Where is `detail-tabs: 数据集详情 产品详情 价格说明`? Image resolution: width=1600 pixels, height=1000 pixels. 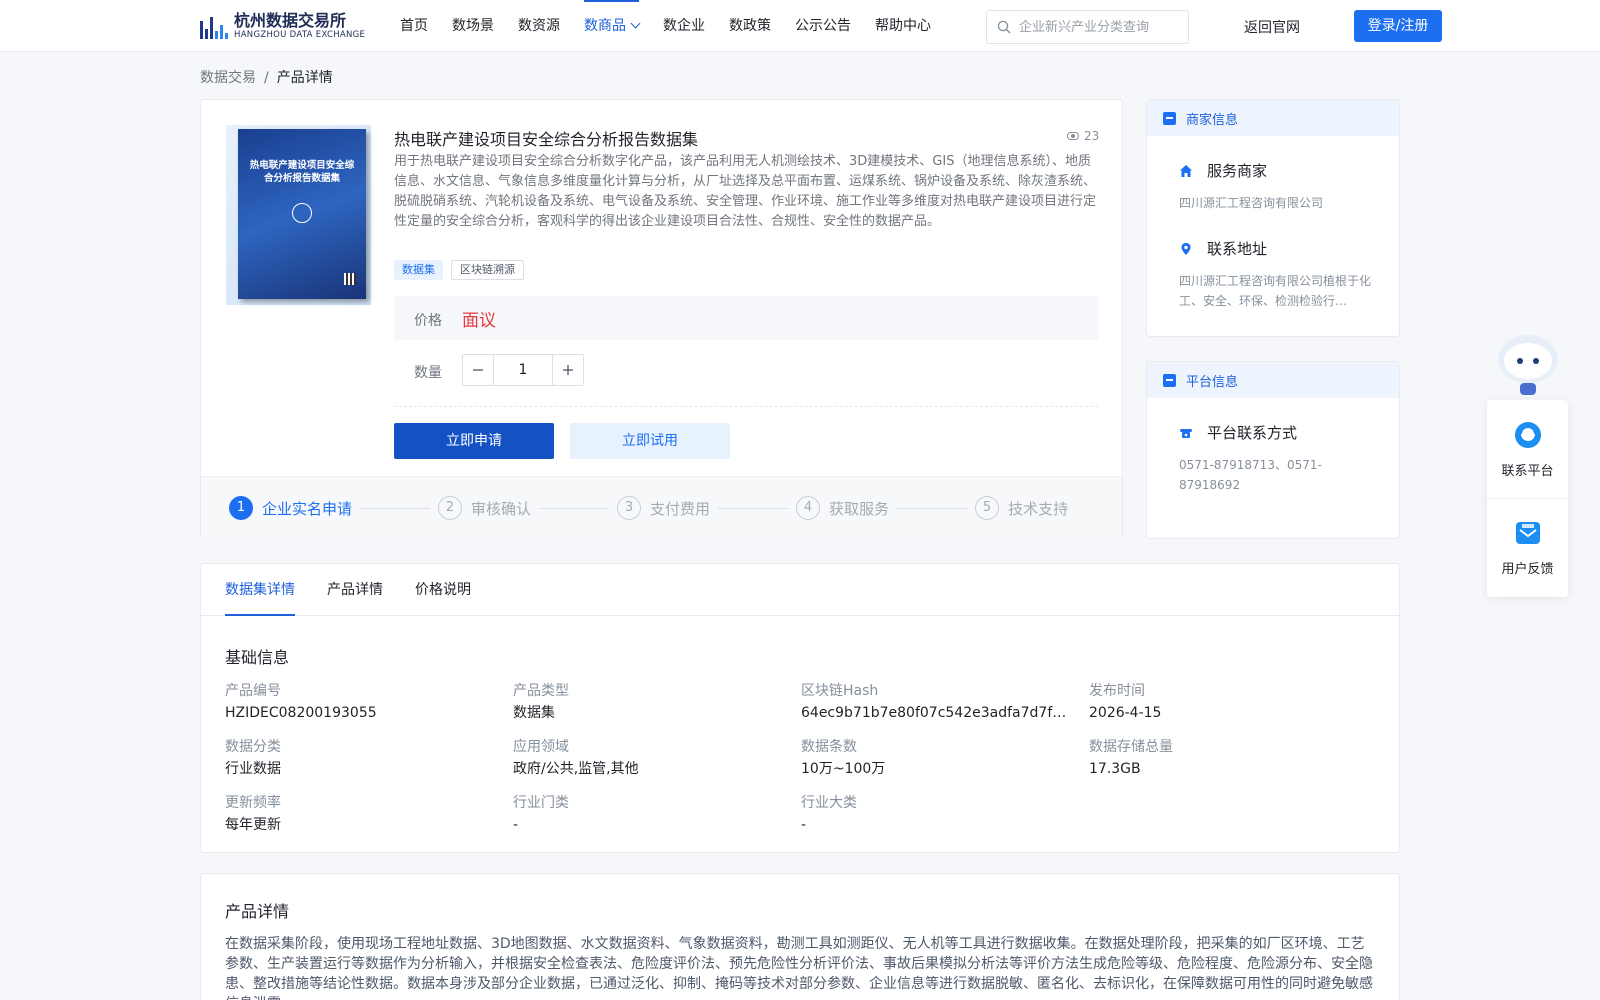
detail-tabs: 数据集详情 产品详情 价格说明 is located at coordinates (800, 590).